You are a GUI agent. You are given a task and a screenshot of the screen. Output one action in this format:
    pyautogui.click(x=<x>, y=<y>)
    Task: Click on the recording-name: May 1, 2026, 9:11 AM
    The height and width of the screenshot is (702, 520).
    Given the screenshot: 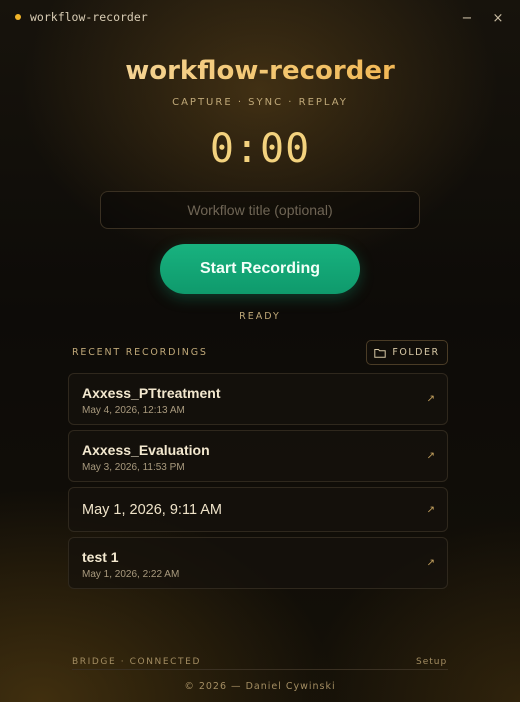 What is the action you would take?
    pyautogui.click(x=152, y=510)
    